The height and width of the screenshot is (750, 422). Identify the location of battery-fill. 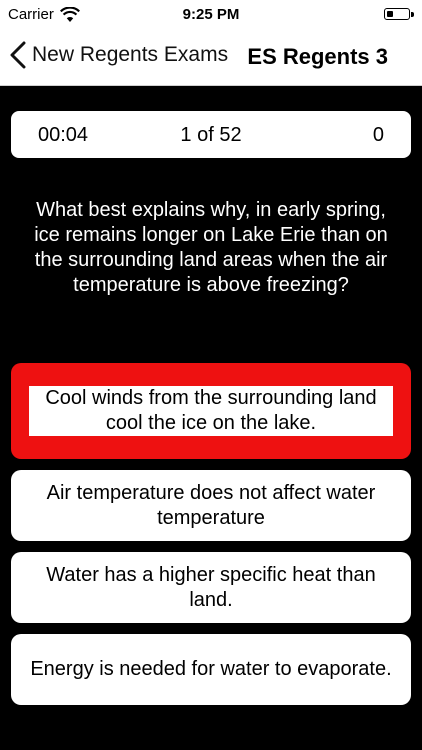
(390, 14).